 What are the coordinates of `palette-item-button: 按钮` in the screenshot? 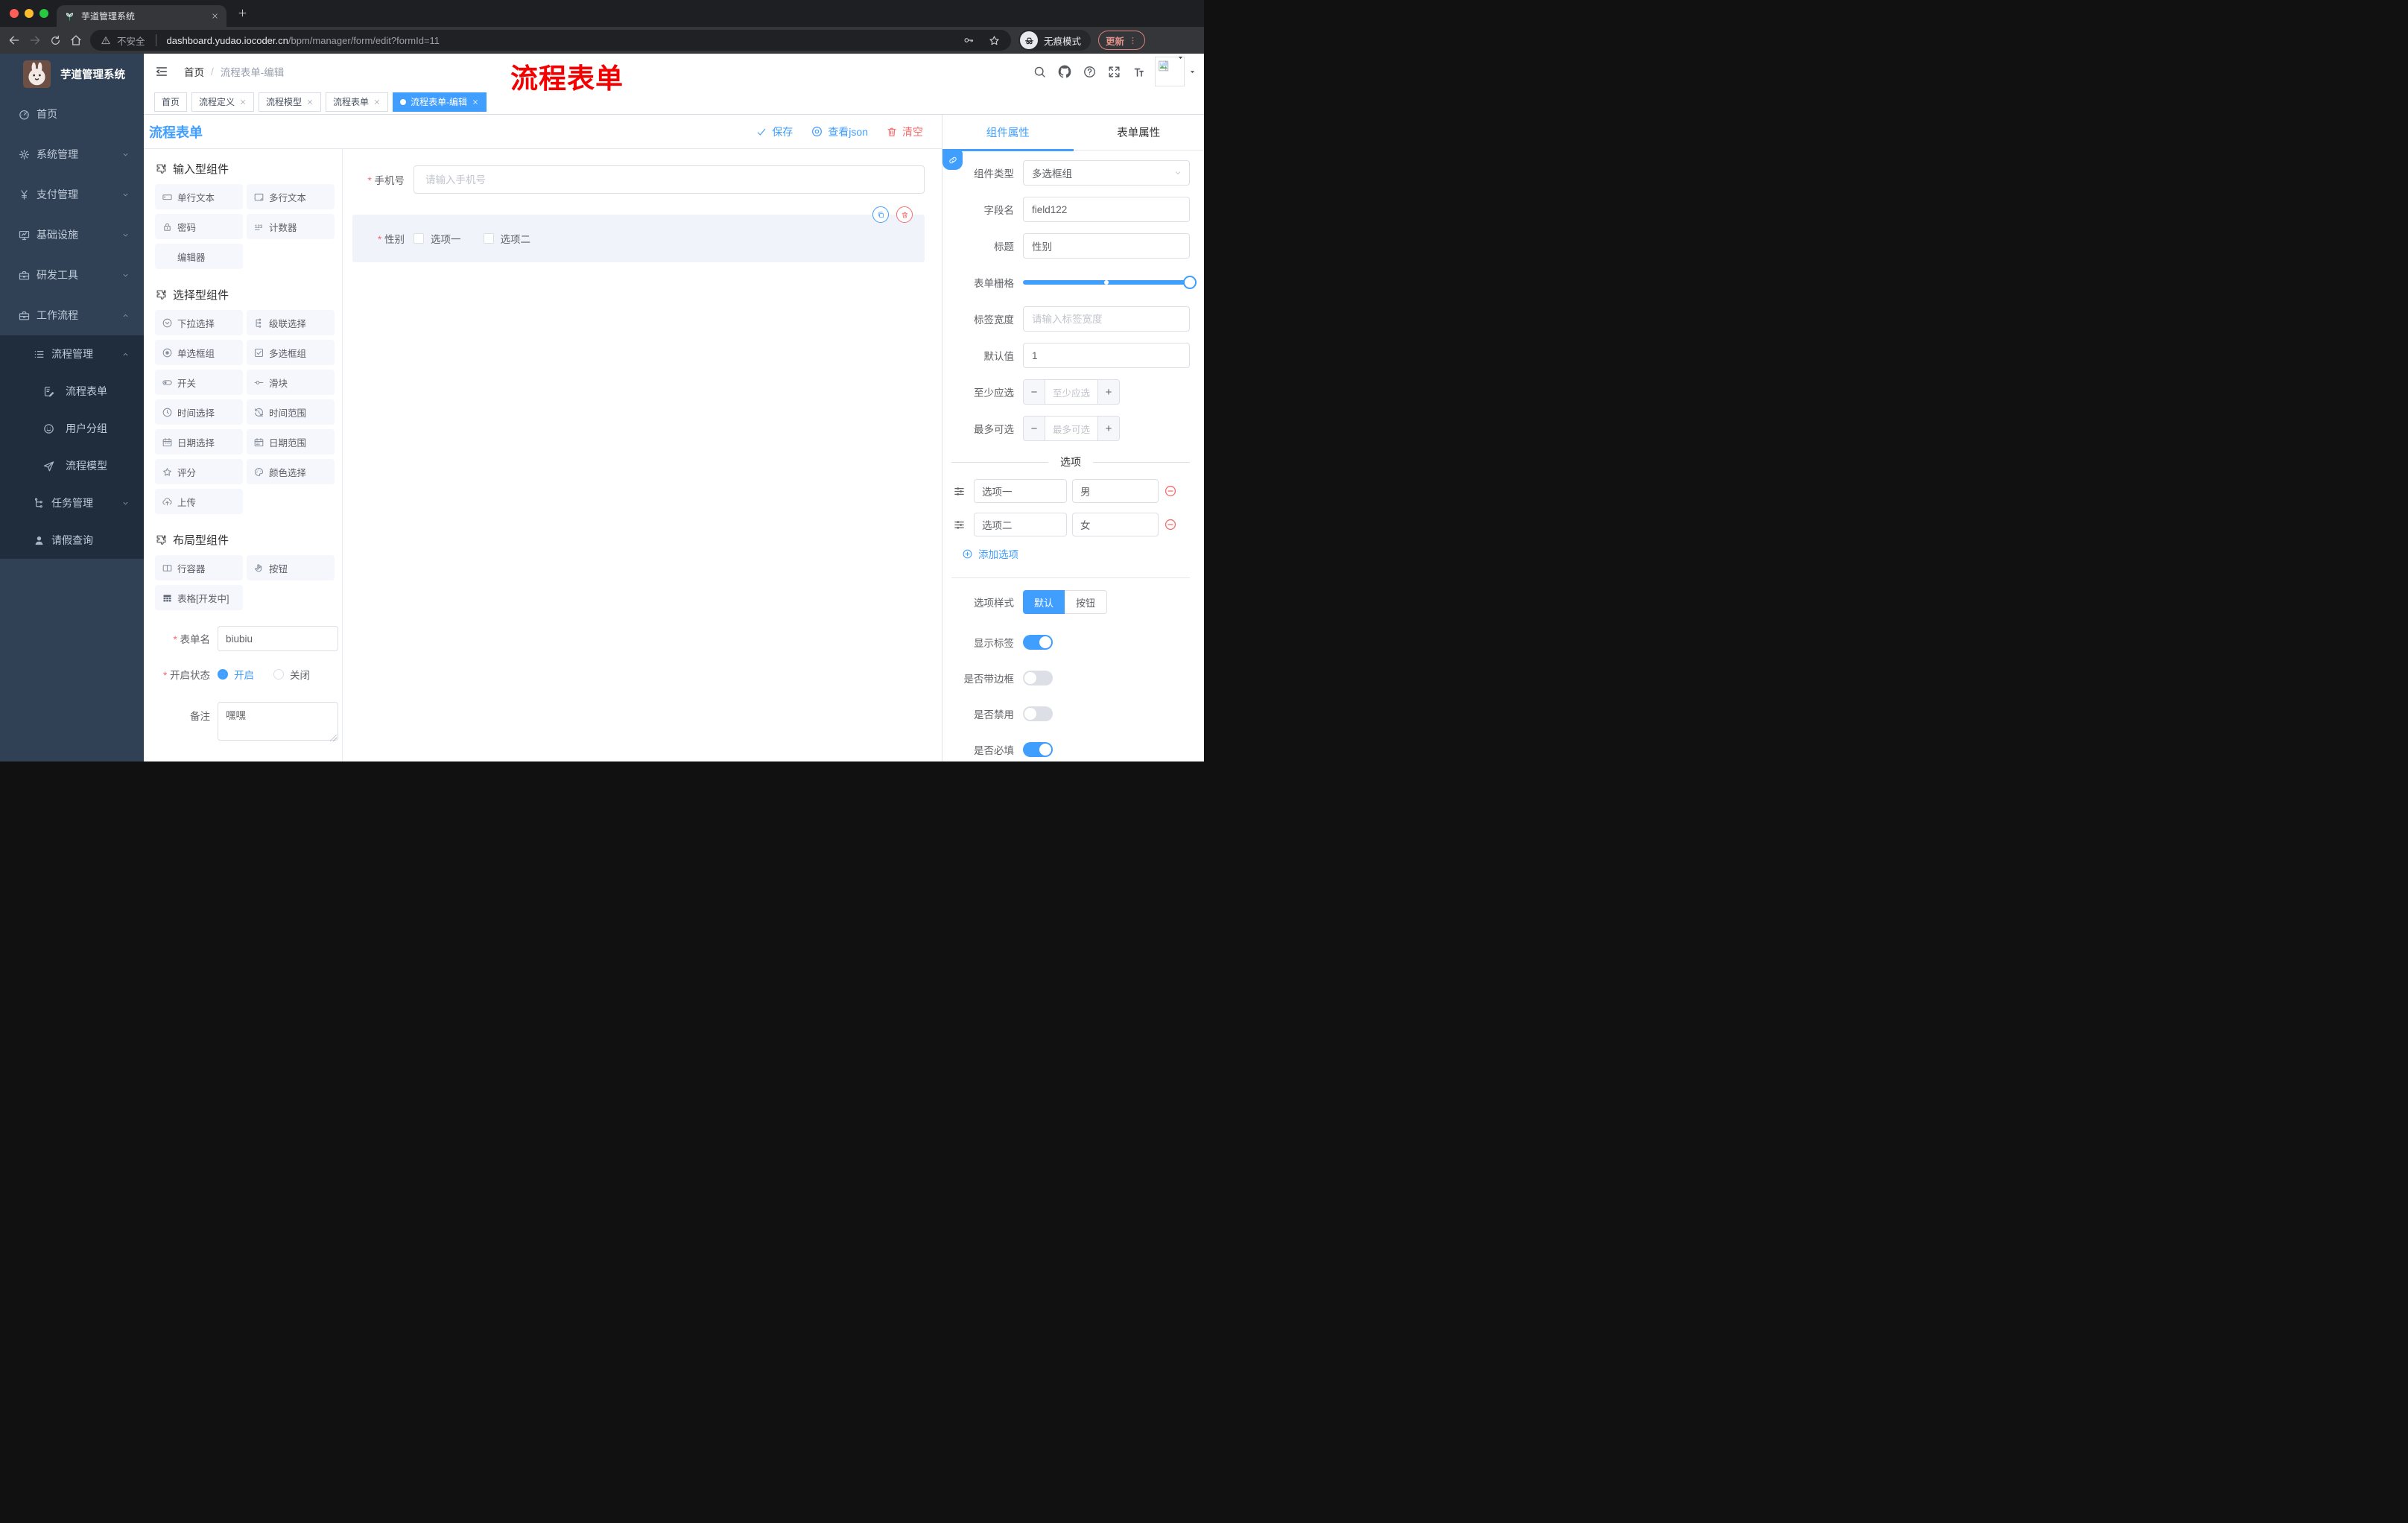 It's located at (291, 568).